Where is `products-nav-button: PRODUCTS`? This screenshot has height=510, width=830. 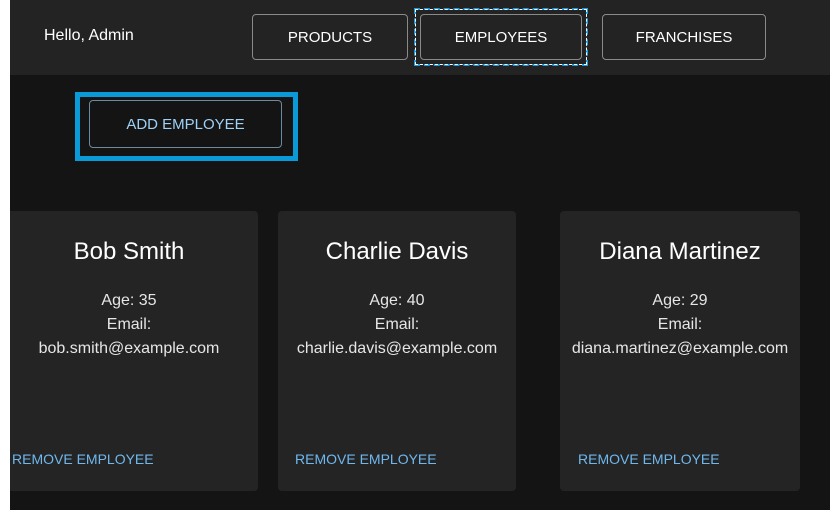
products-nav-button: PRODUCTS is located at coordinates (330, 37).